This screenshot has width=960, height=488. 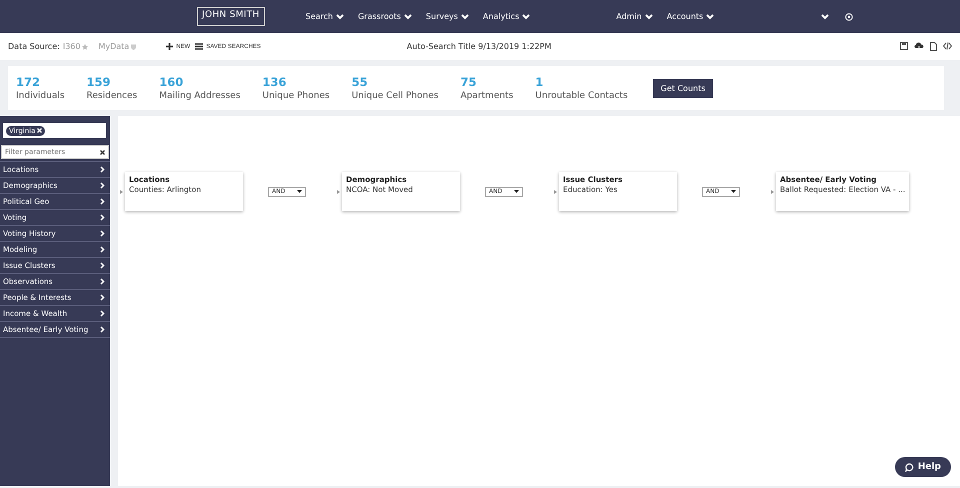 I want to click on get-counts-button: Get Counts, so click(x=683, y=88).